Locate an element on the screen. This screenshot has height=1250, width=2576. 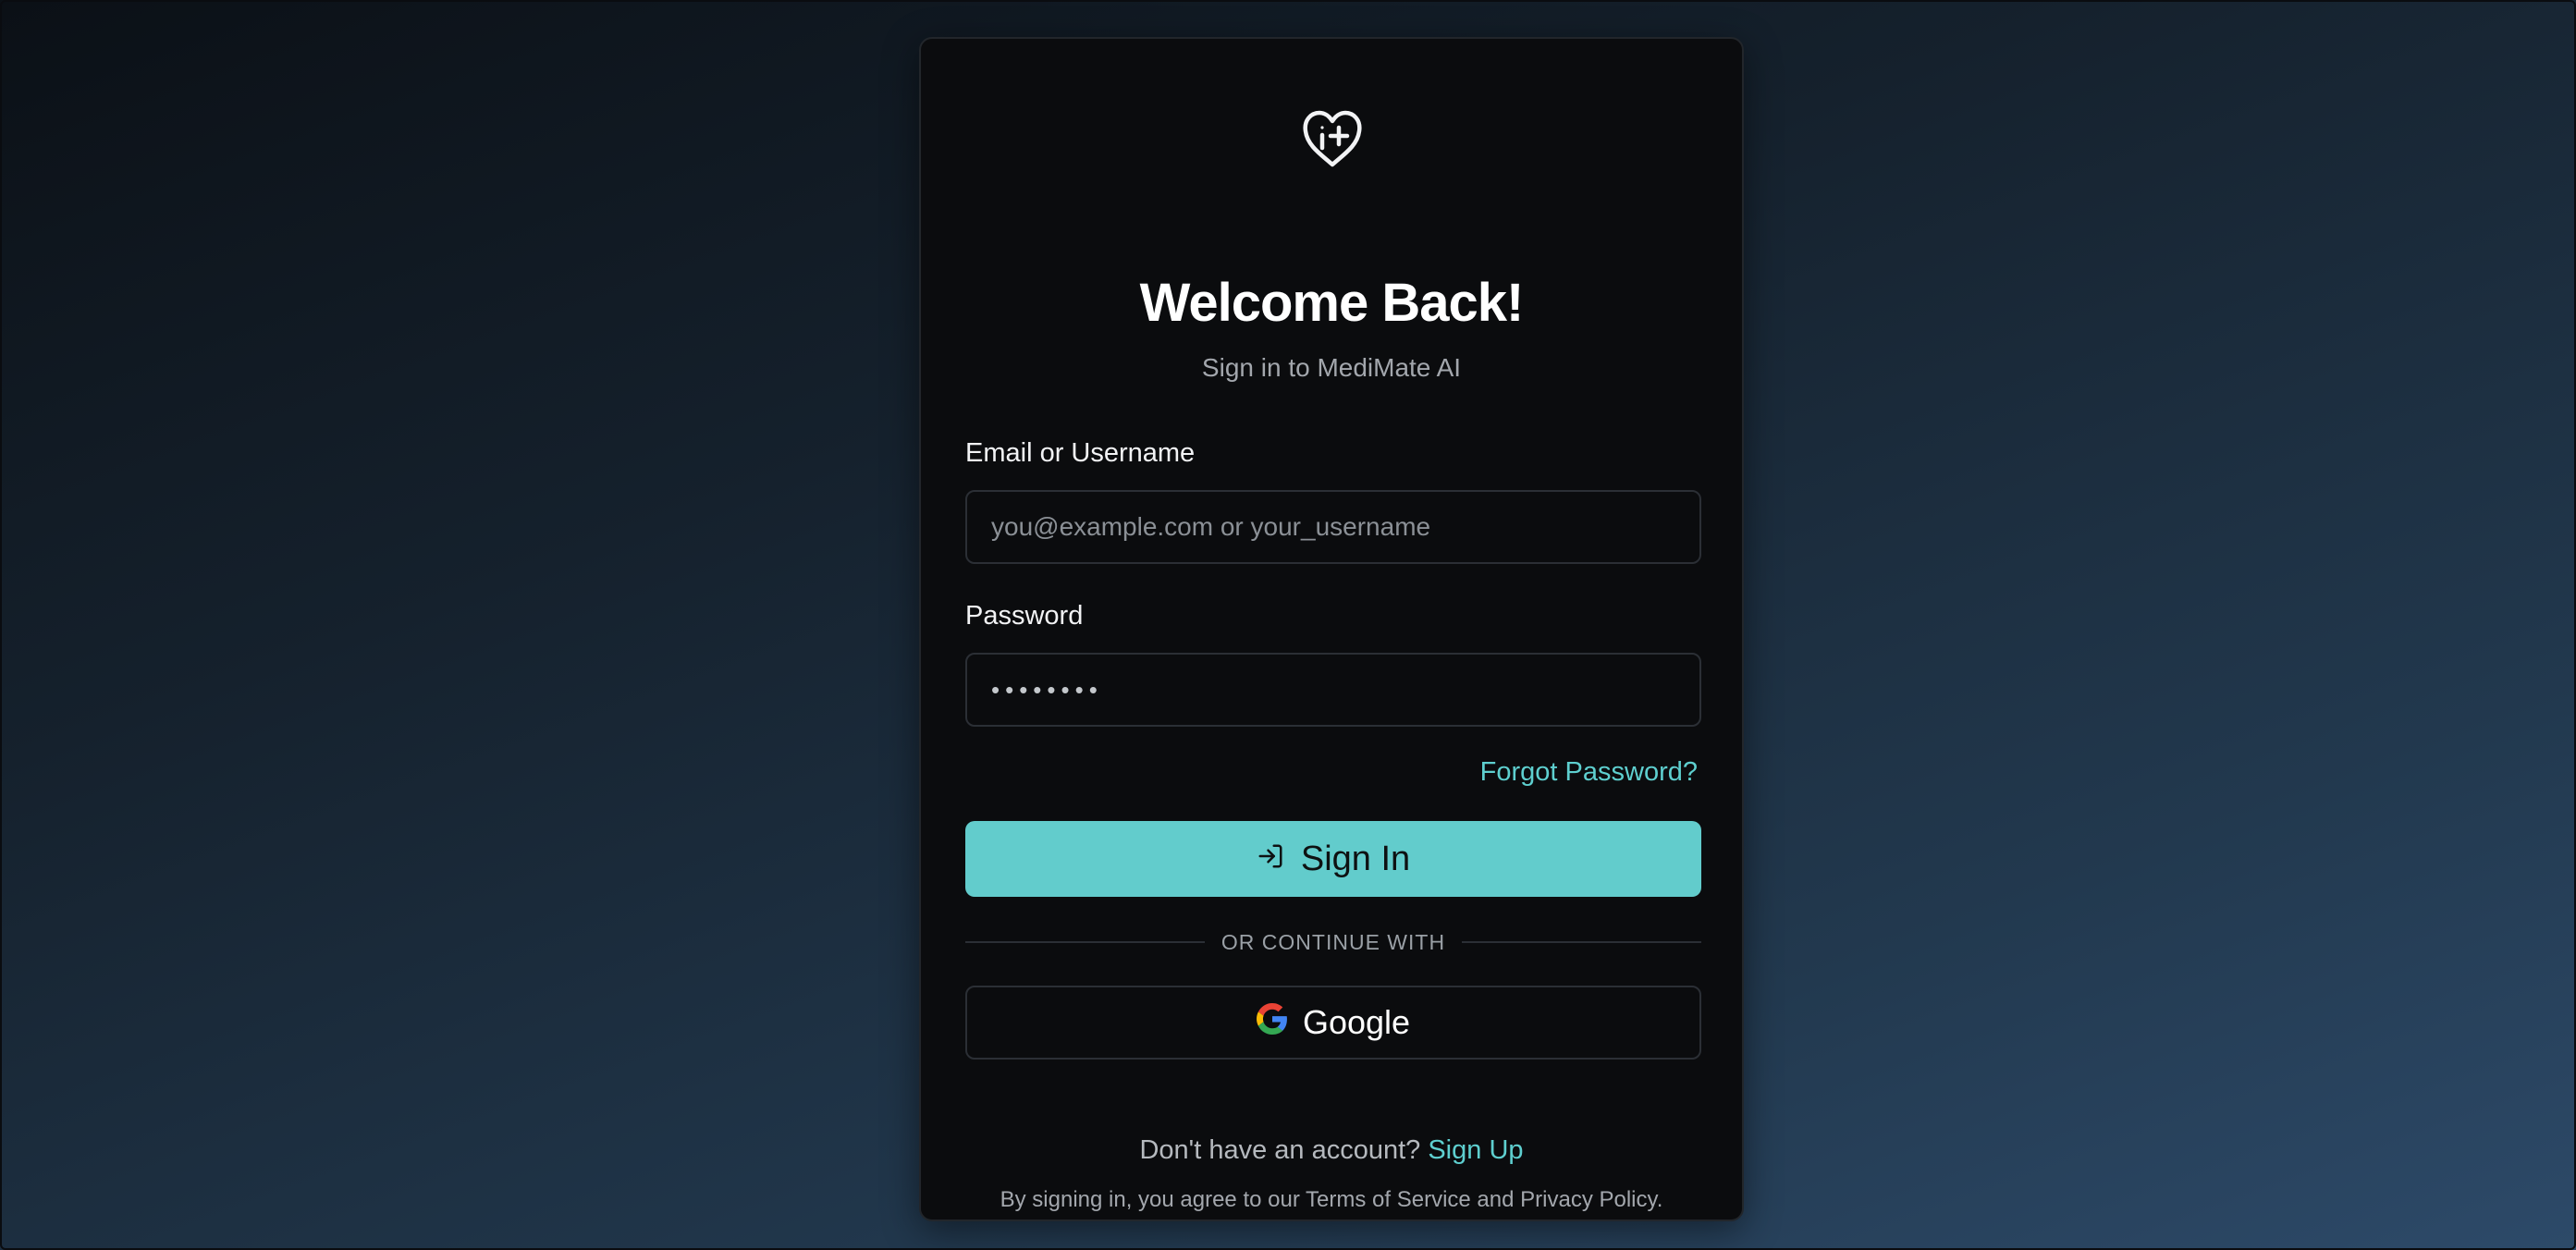
divider: OR CONTINUE WITH is located at coordinates (1333, 942).